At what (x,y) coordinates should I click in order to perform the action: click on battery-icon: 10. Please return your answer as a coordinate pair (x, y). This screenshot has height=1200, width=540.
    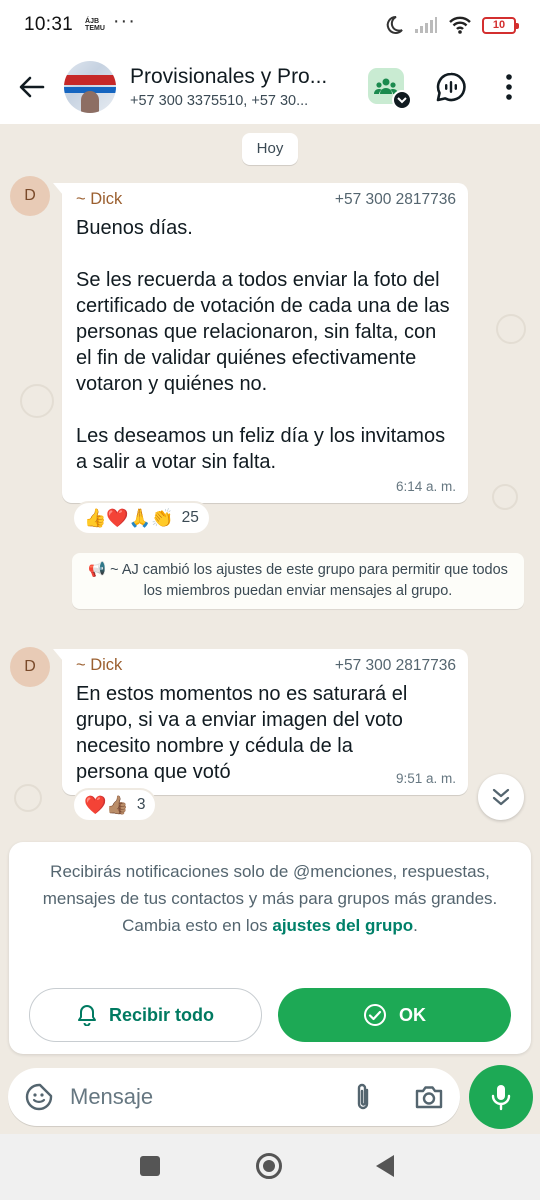
    Looking at the image, I should click on (500, 25).